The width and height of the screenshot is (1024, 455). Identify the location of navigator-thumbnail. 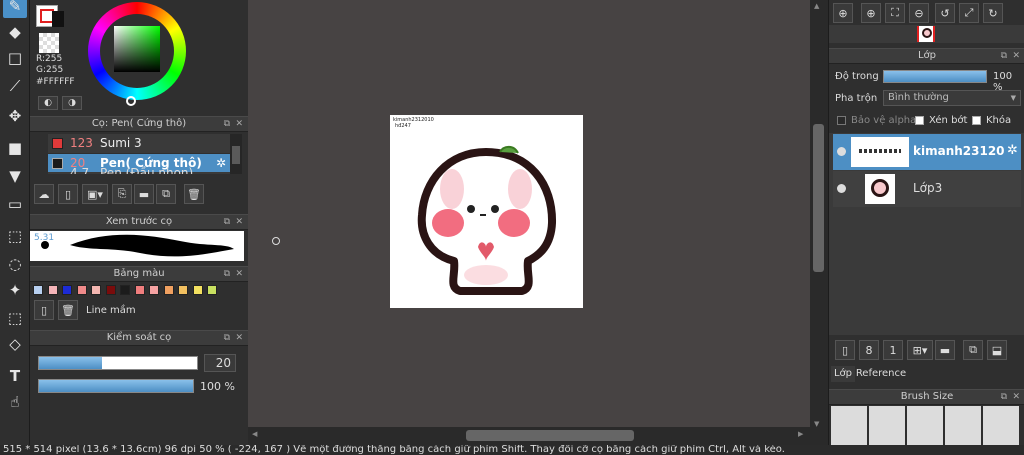
(926, 34).